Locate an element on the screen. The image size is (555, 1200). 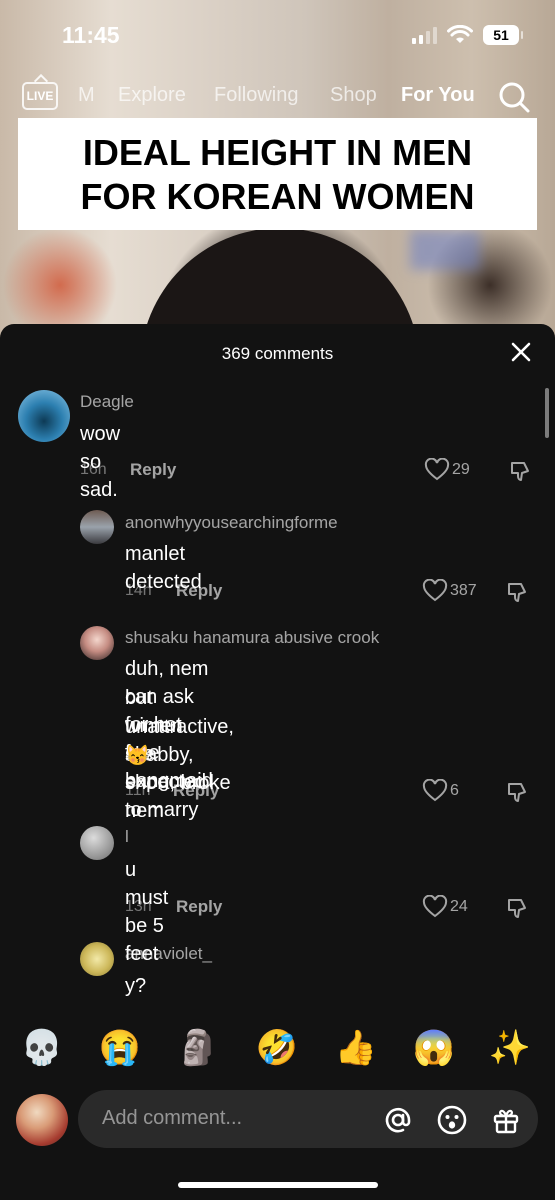
emoji-bar: 💀 😭 🗿 🤣 👍 😱 ✨ is located at coordinates (277, 1051).